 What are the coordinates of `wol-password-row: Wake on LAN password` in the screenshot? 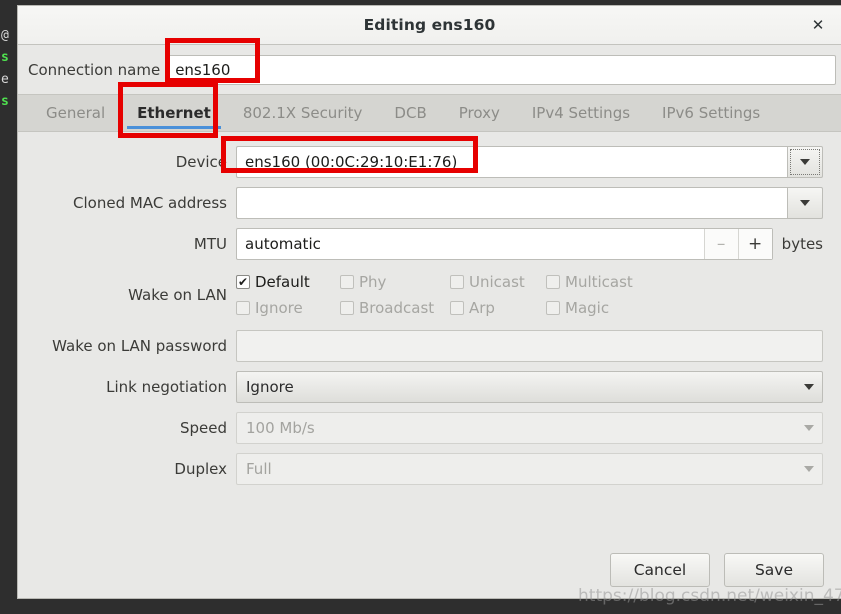 It's located at (429, 346).